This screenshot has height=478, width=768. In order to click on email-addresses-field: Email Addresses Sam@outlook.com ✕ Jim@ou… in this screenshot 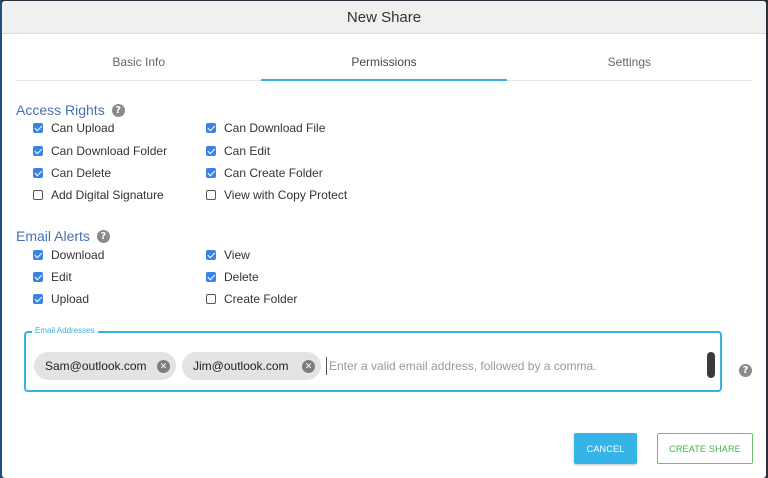, I will do `click(373, 359)`.